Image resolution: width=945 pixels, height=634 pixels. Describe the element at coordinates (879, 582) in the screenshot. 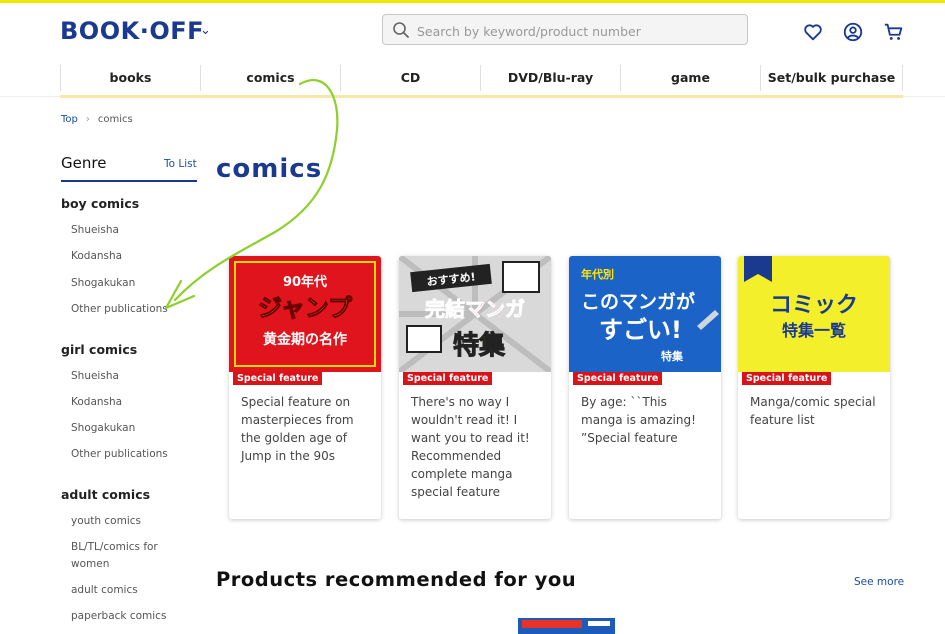

I see `see-more-link: See more` at that location.